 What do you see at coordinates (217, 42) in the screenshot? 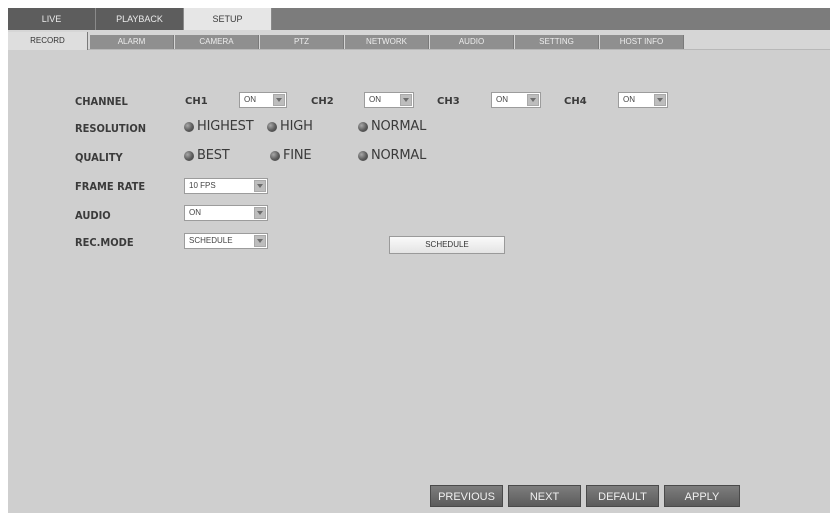
I see `subtab-camera: CAMERA` at bounding box center [217, 42].